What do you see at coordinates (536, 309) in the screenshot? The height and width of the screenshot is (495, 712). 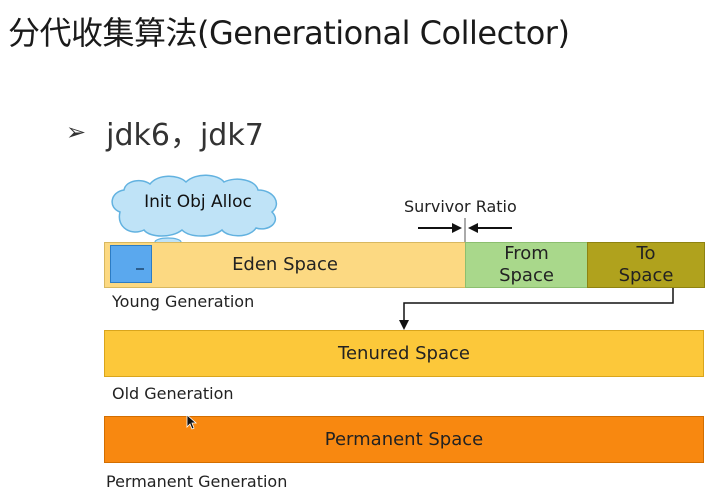 I see `promotion-arrow` at bounding box center [536, 309].